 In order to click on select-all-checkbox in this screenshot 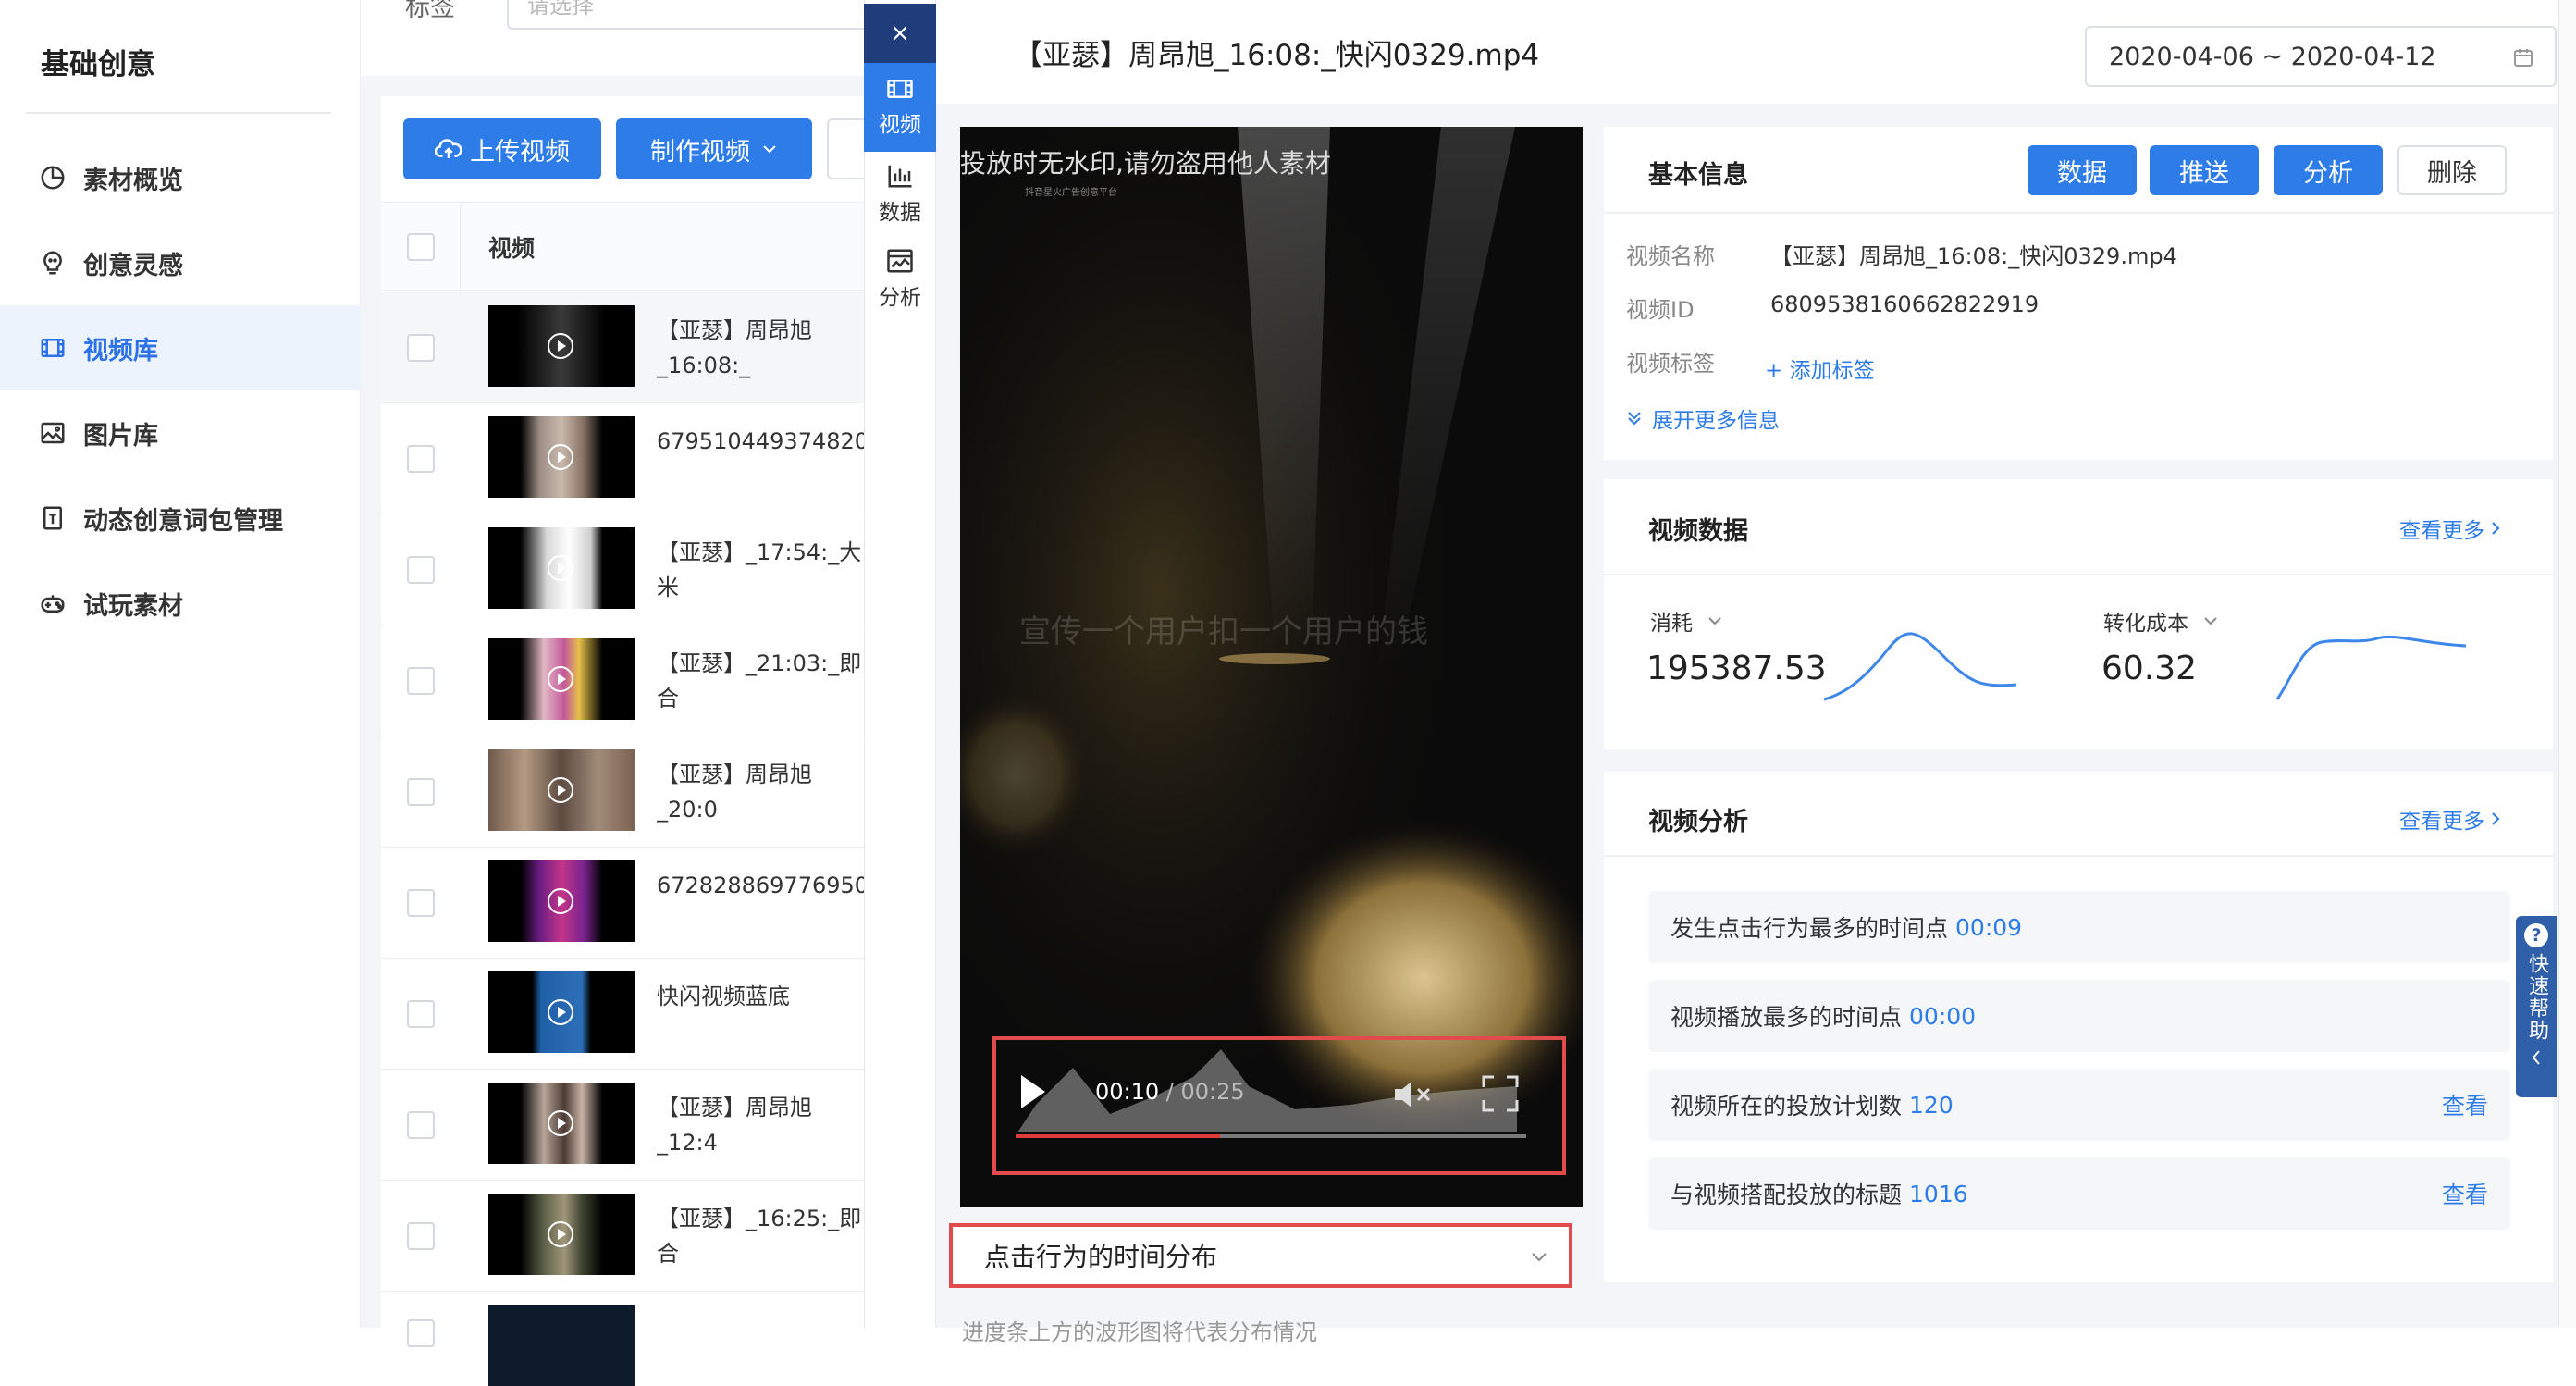, I will do `click(421, 247)`.